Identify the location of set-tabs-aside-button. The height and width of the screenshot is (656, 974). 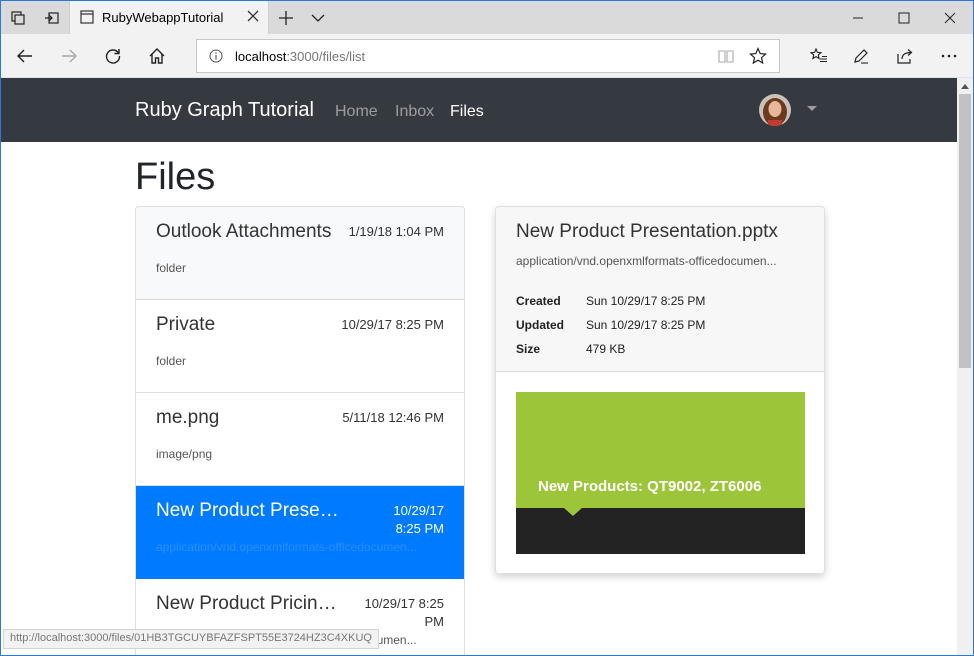
(52, 17).